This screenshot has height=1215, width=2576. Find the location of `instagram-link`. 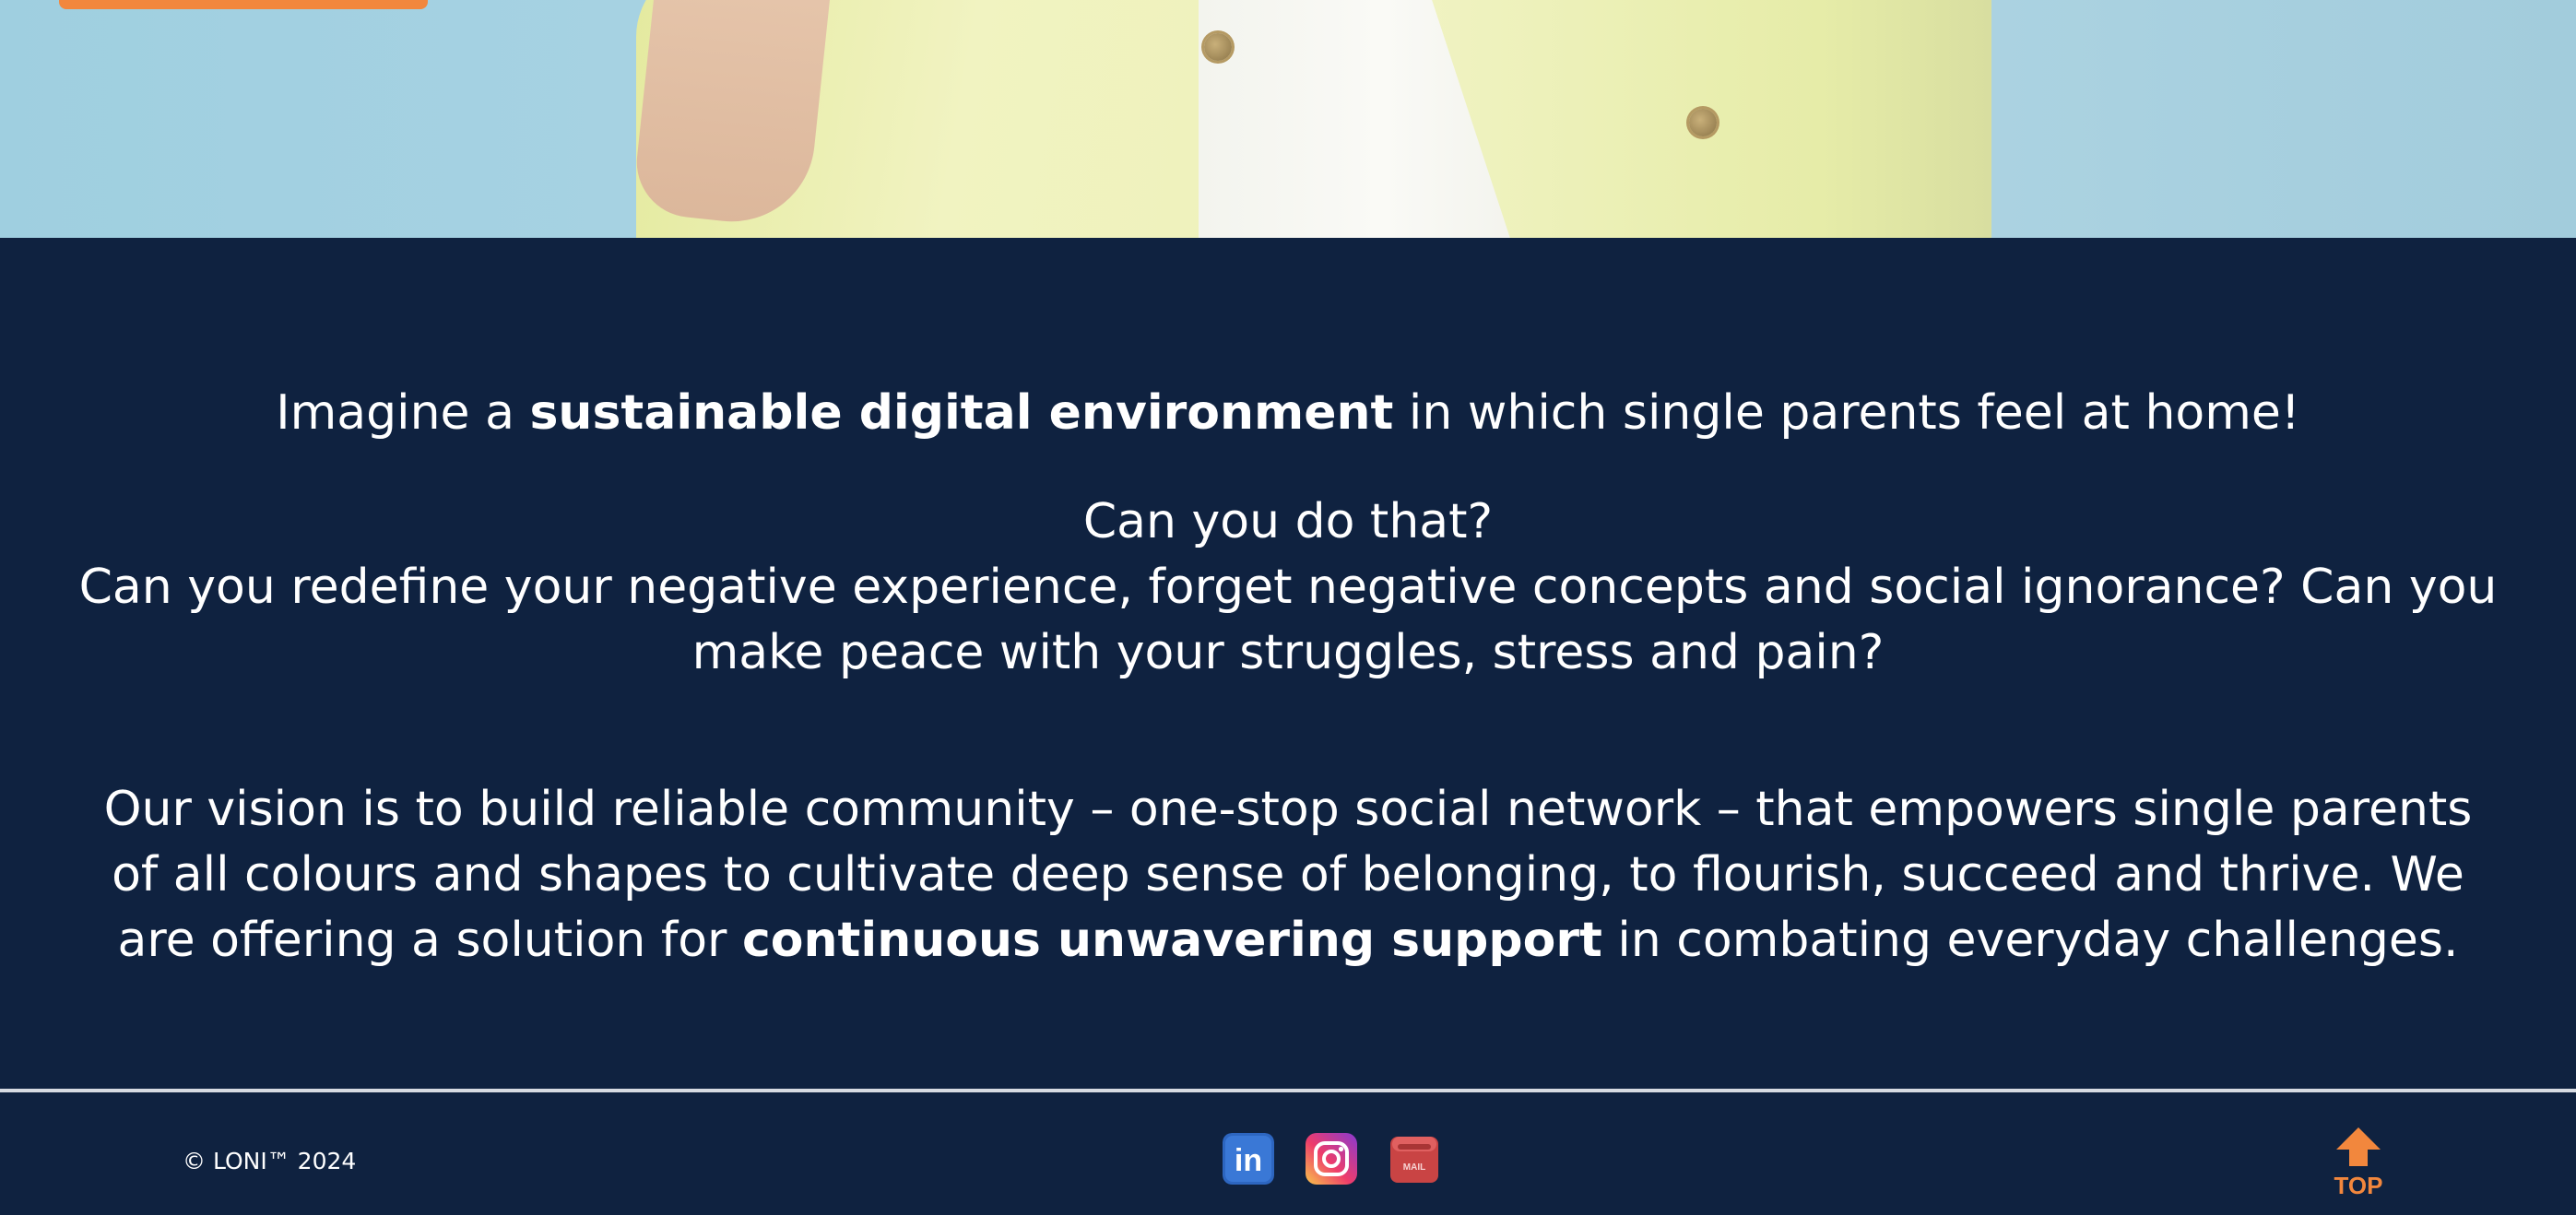

instagram-link is located at coordinates (1331, 1159).